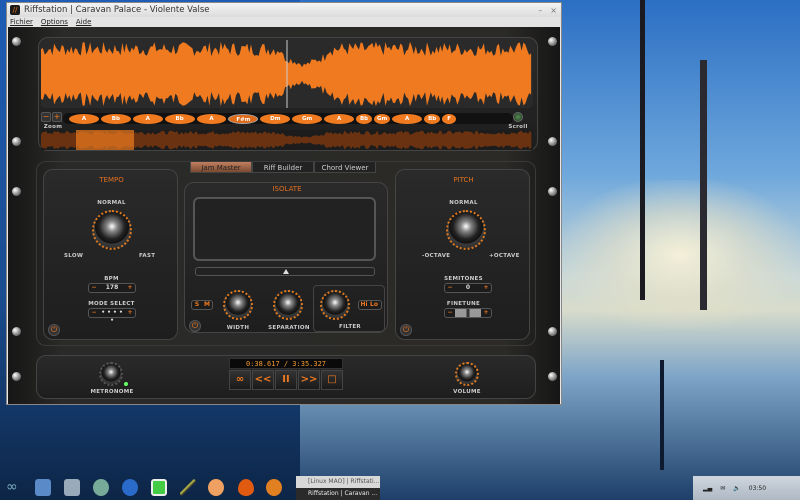  Describe the element at coordinates (553, 10) in the screenshot. I see `close-button: ×` at that location.